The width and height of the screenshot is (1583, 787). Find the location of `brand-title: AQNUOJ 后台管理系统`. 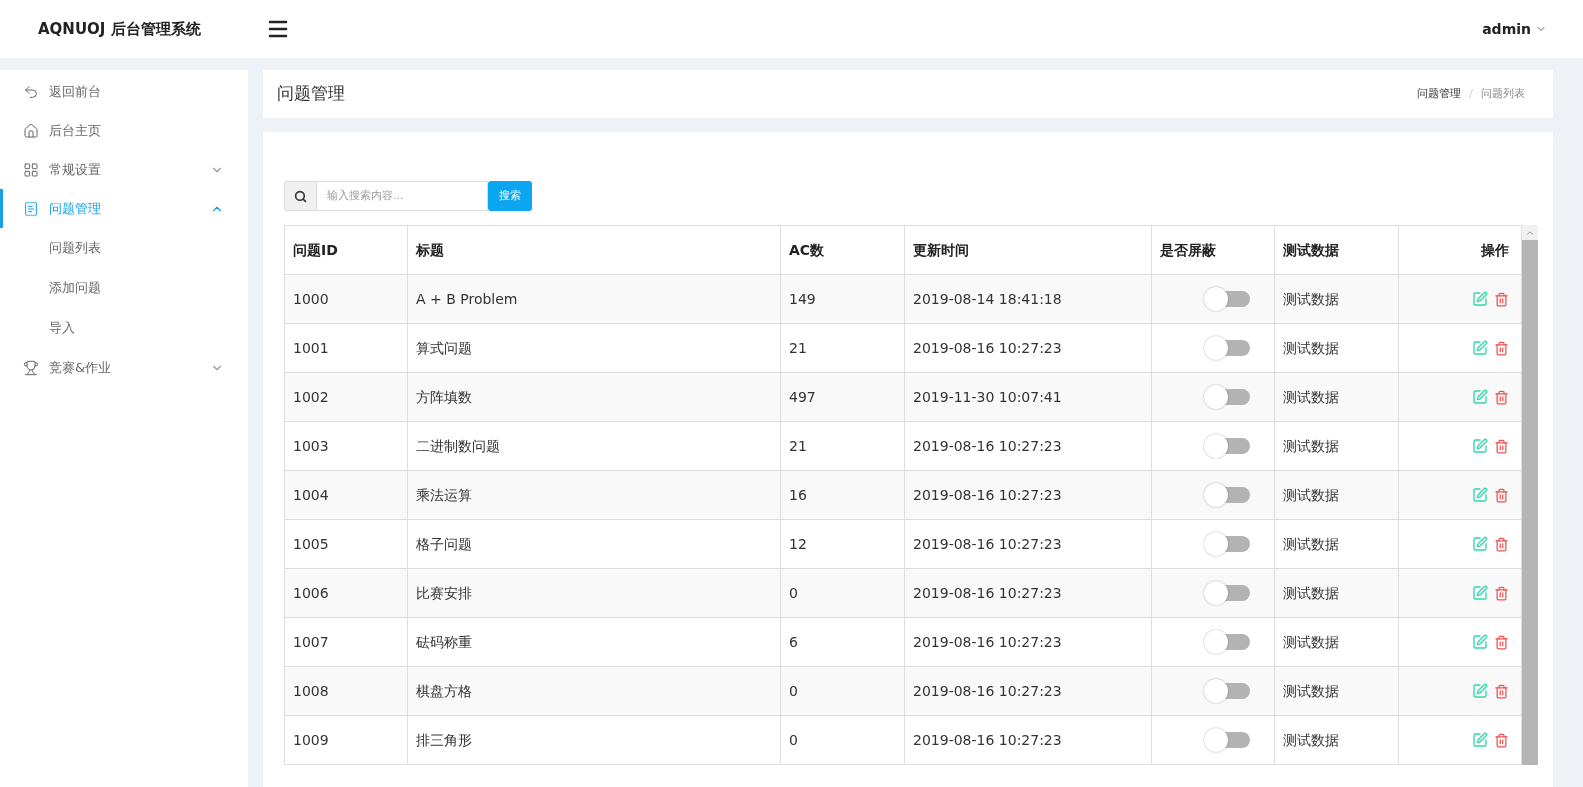

brand-title: AQNUOJ 后台管理系统 is located at coordinates (120, 29).